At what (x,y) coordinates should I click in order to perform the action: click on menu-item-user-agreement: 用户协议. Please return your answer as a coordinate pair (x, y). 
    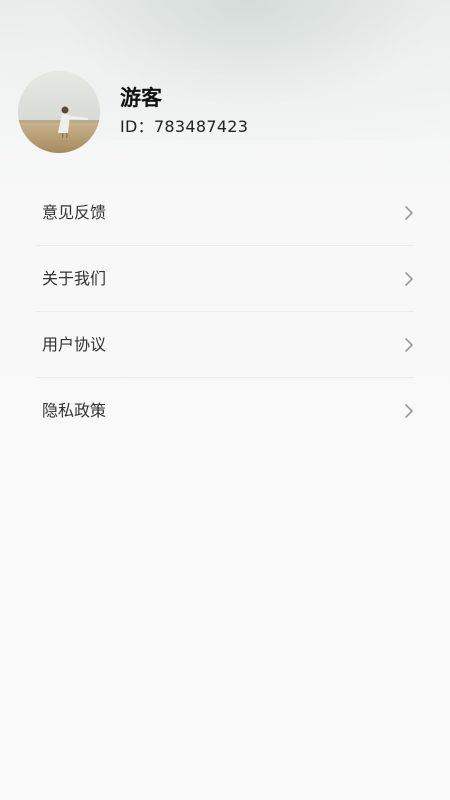
    Looking at the image, I should click on (225, 345).